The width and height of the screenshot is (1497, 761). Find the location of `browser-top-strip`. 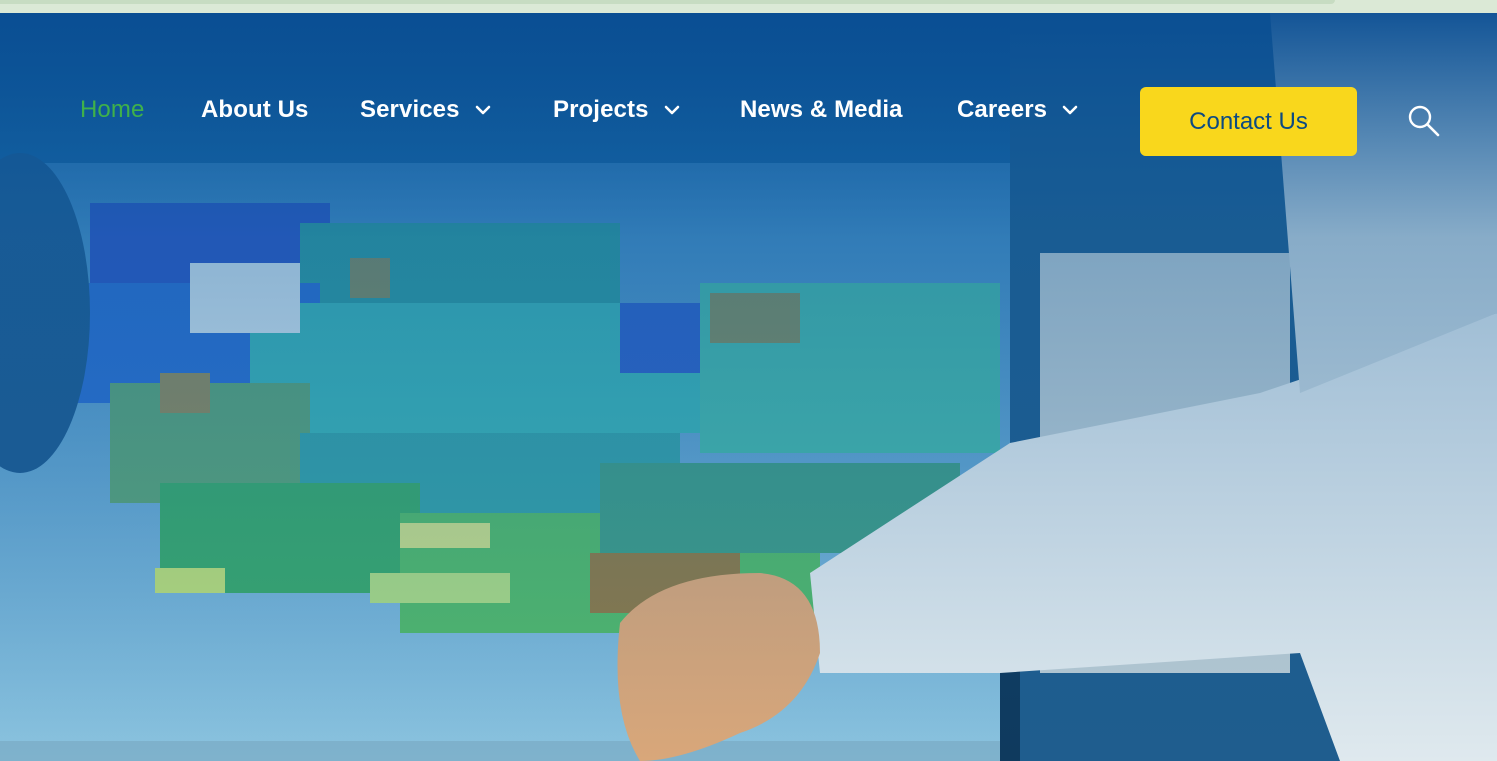

browser-top-strip is located at coordinates (748, 6).